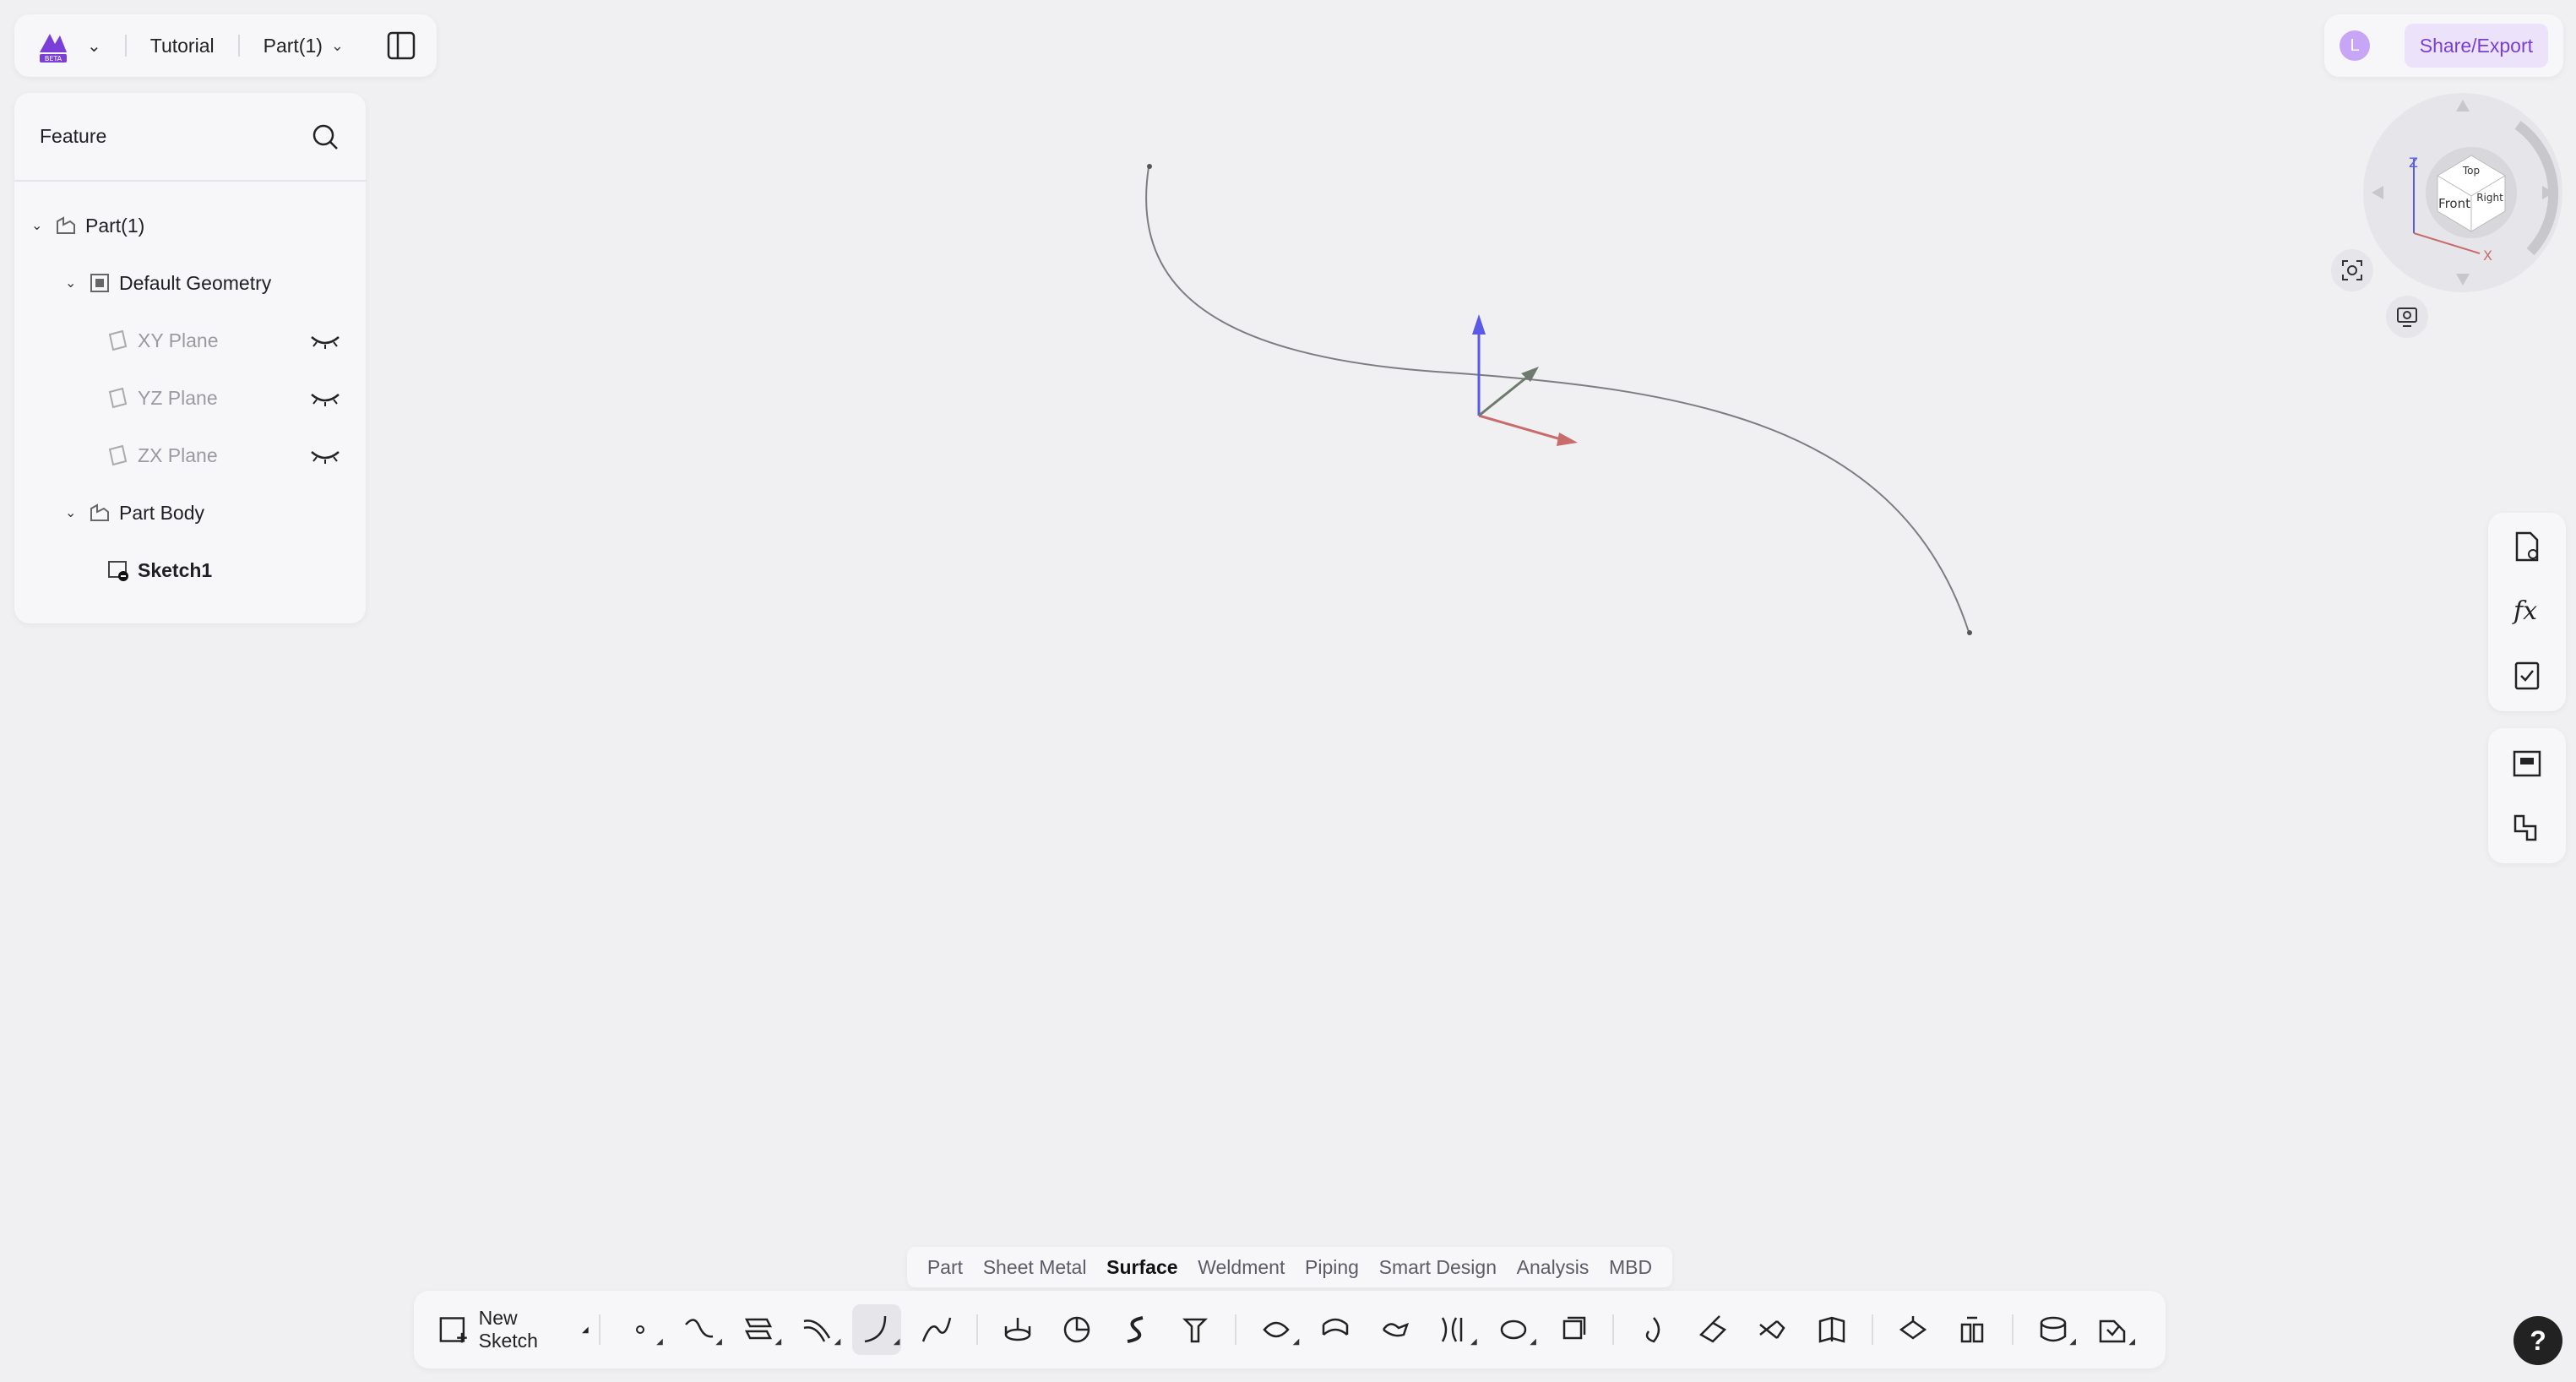 The width and height of the screenshot is (2576, 1382). Describe the element at coordinates (1149, 166) in the screenshot. I see `curve-endpoint-start` at that location.